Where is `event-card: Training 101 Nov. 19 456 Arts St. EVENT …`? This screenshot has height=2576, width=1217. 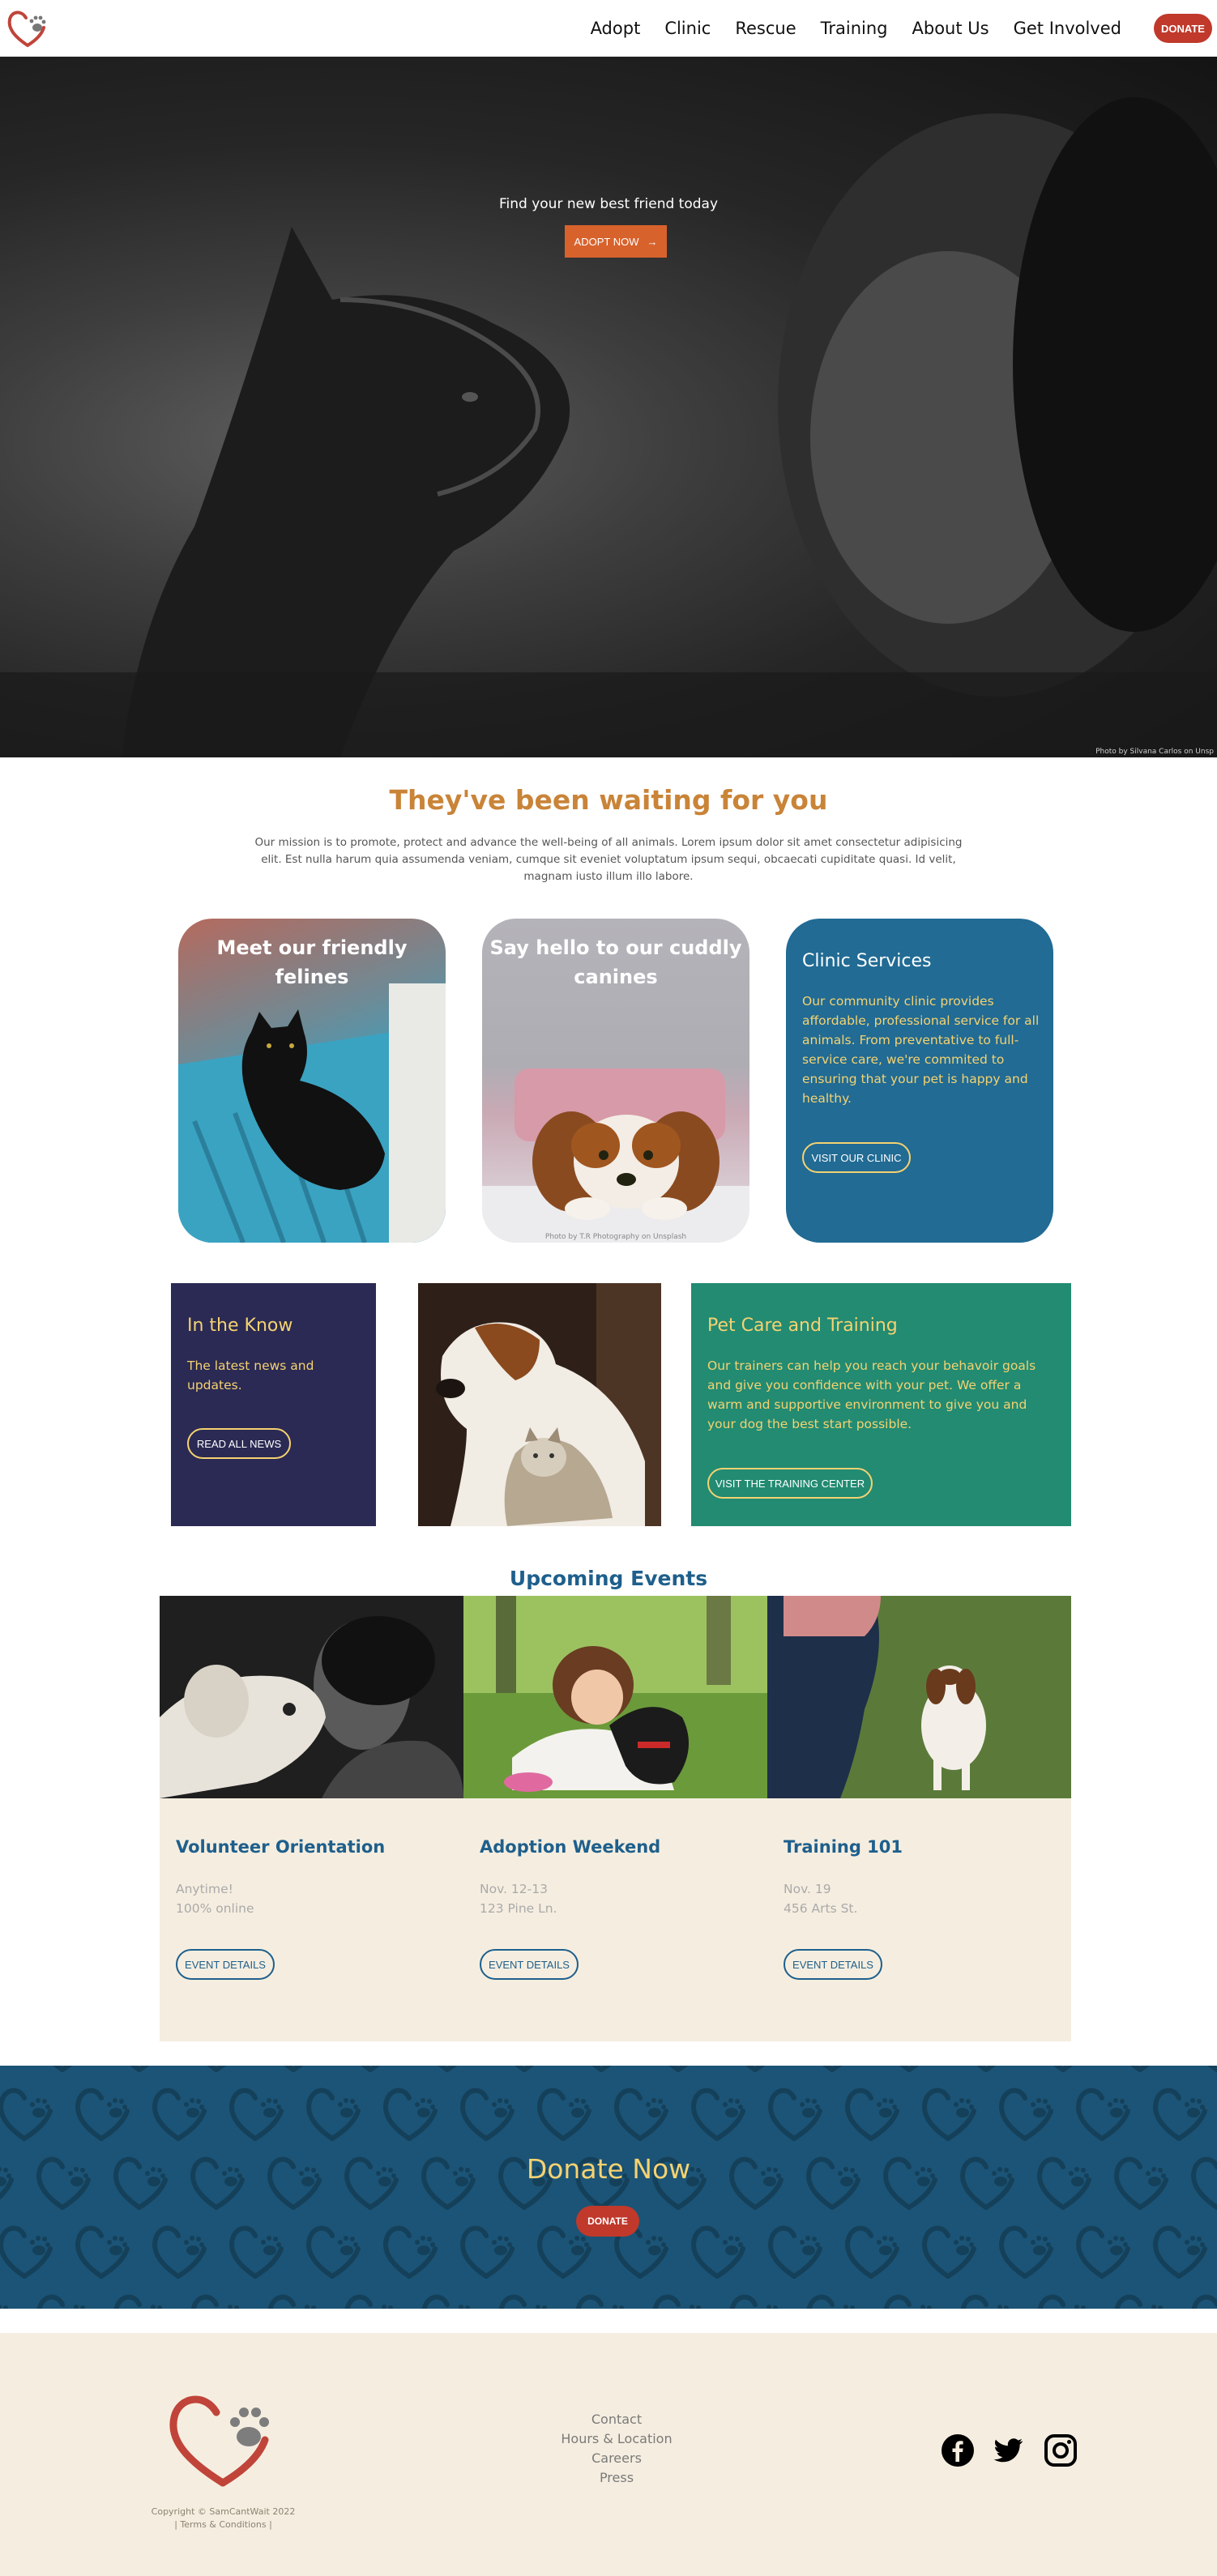 event-card: Training 101 Nov. 19 456 Arts St. EVENT … is located at coordinates (919, 1920).